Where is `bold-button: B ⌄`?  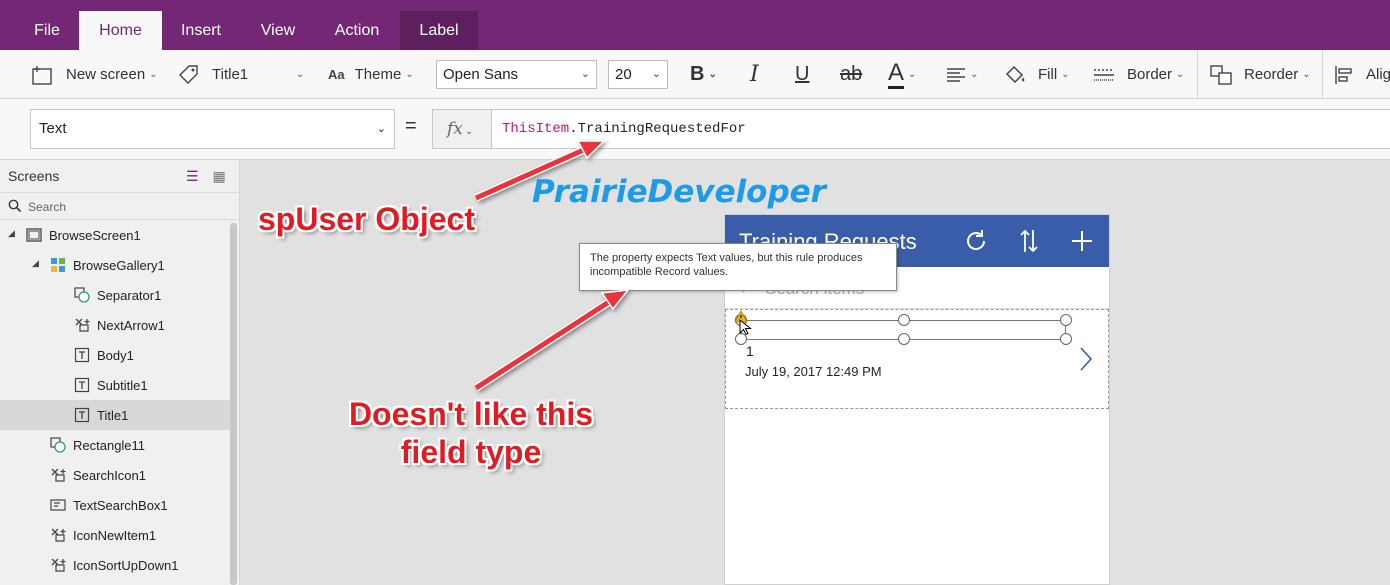
bold-button: B ⌄ is located at coordinates (703, 74).